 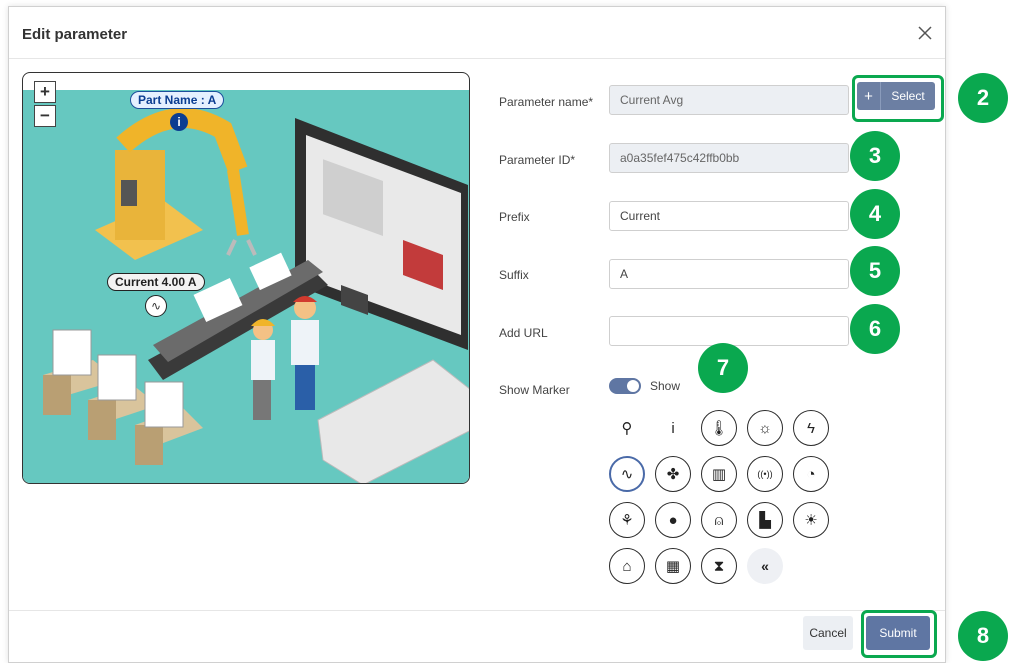 I want to click on parameter-name-label: Parameter name*, so click(x=546, y=102).